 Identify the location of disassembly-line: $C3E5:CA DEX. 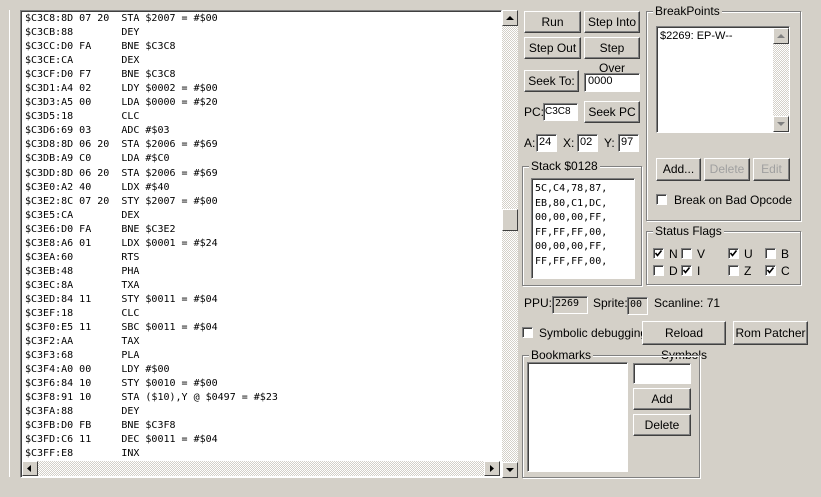
(261, 216).